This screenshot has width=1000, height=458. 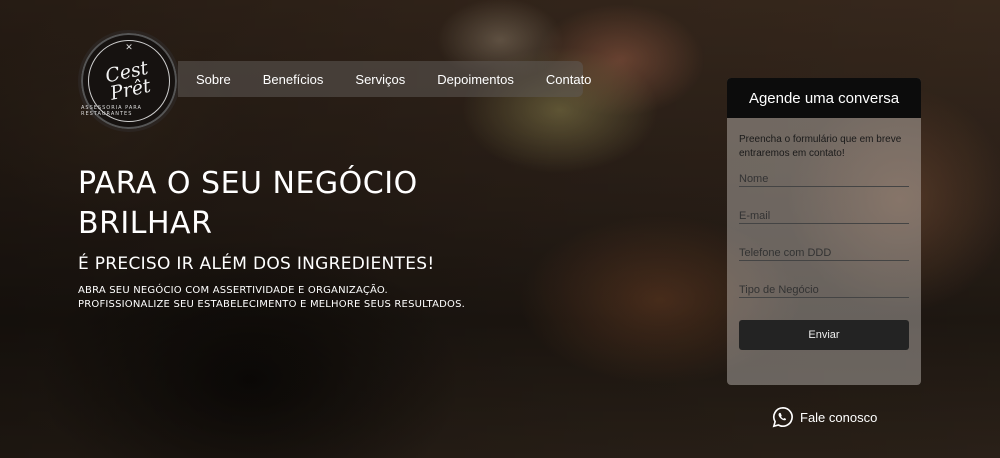 What do you see at coordinates (129, 48) in the screenshot?
I see `utensils-icon: ✕` at bounding box center [129, 48].